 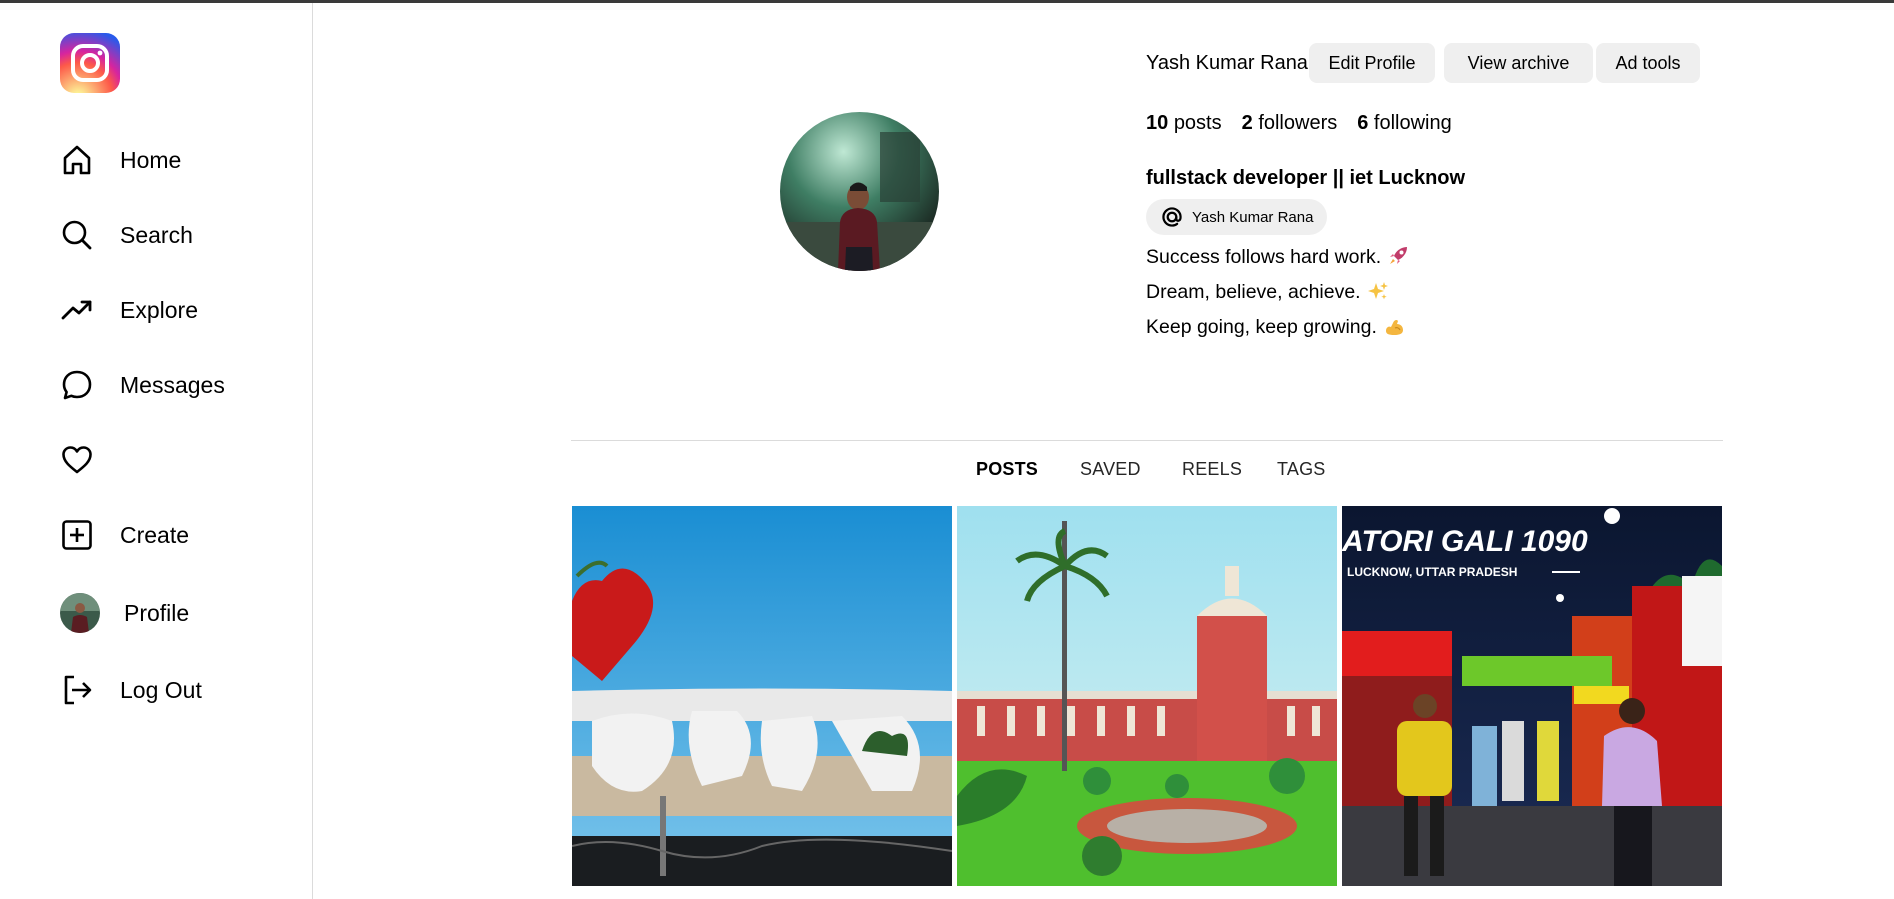 I want to click on bio-name: fullstack developer || iet Lucknow, so click(x=1306, y=178).